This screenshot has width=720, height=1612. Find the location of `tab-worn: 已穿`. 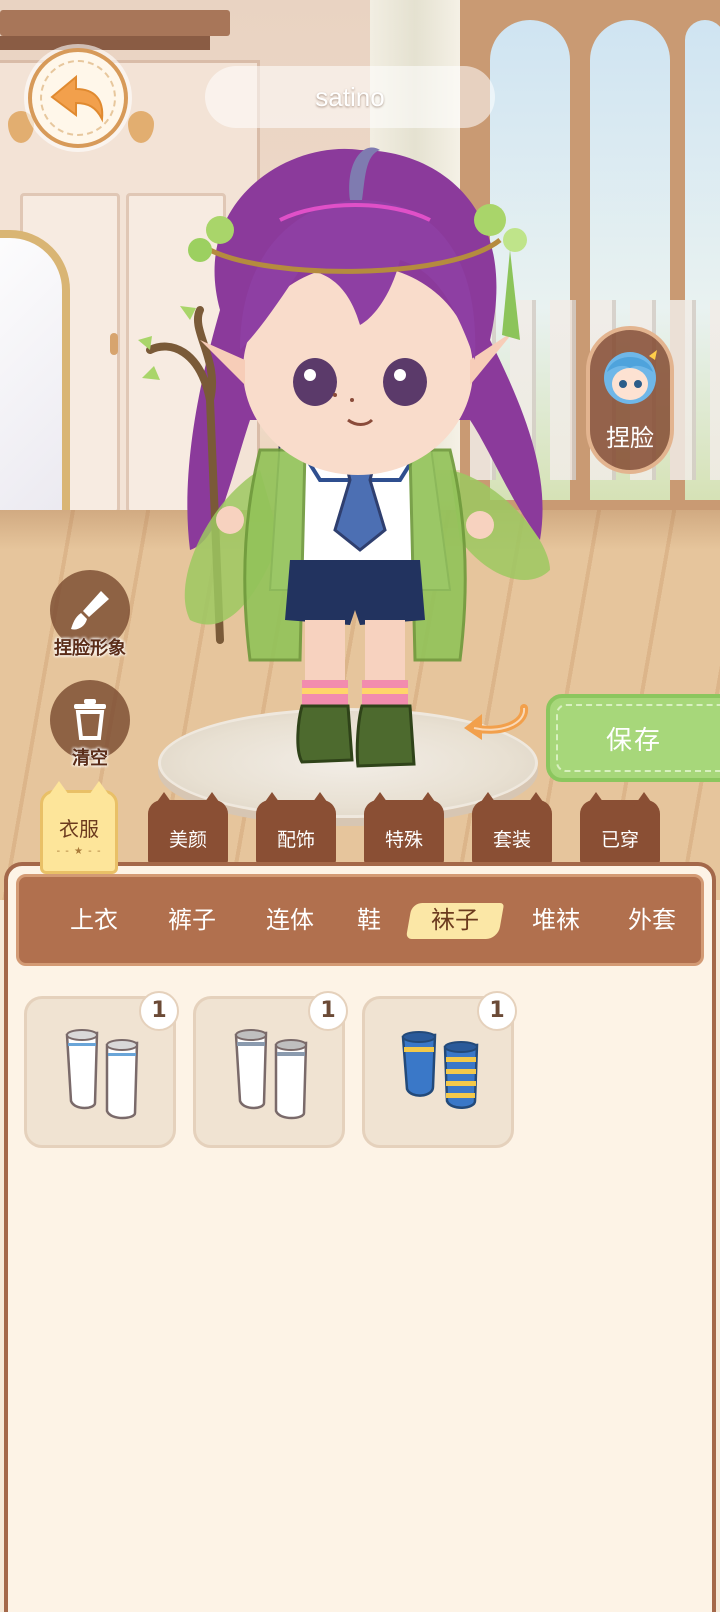

tab-worn: 已穿 is located at coordinates (620, 829).